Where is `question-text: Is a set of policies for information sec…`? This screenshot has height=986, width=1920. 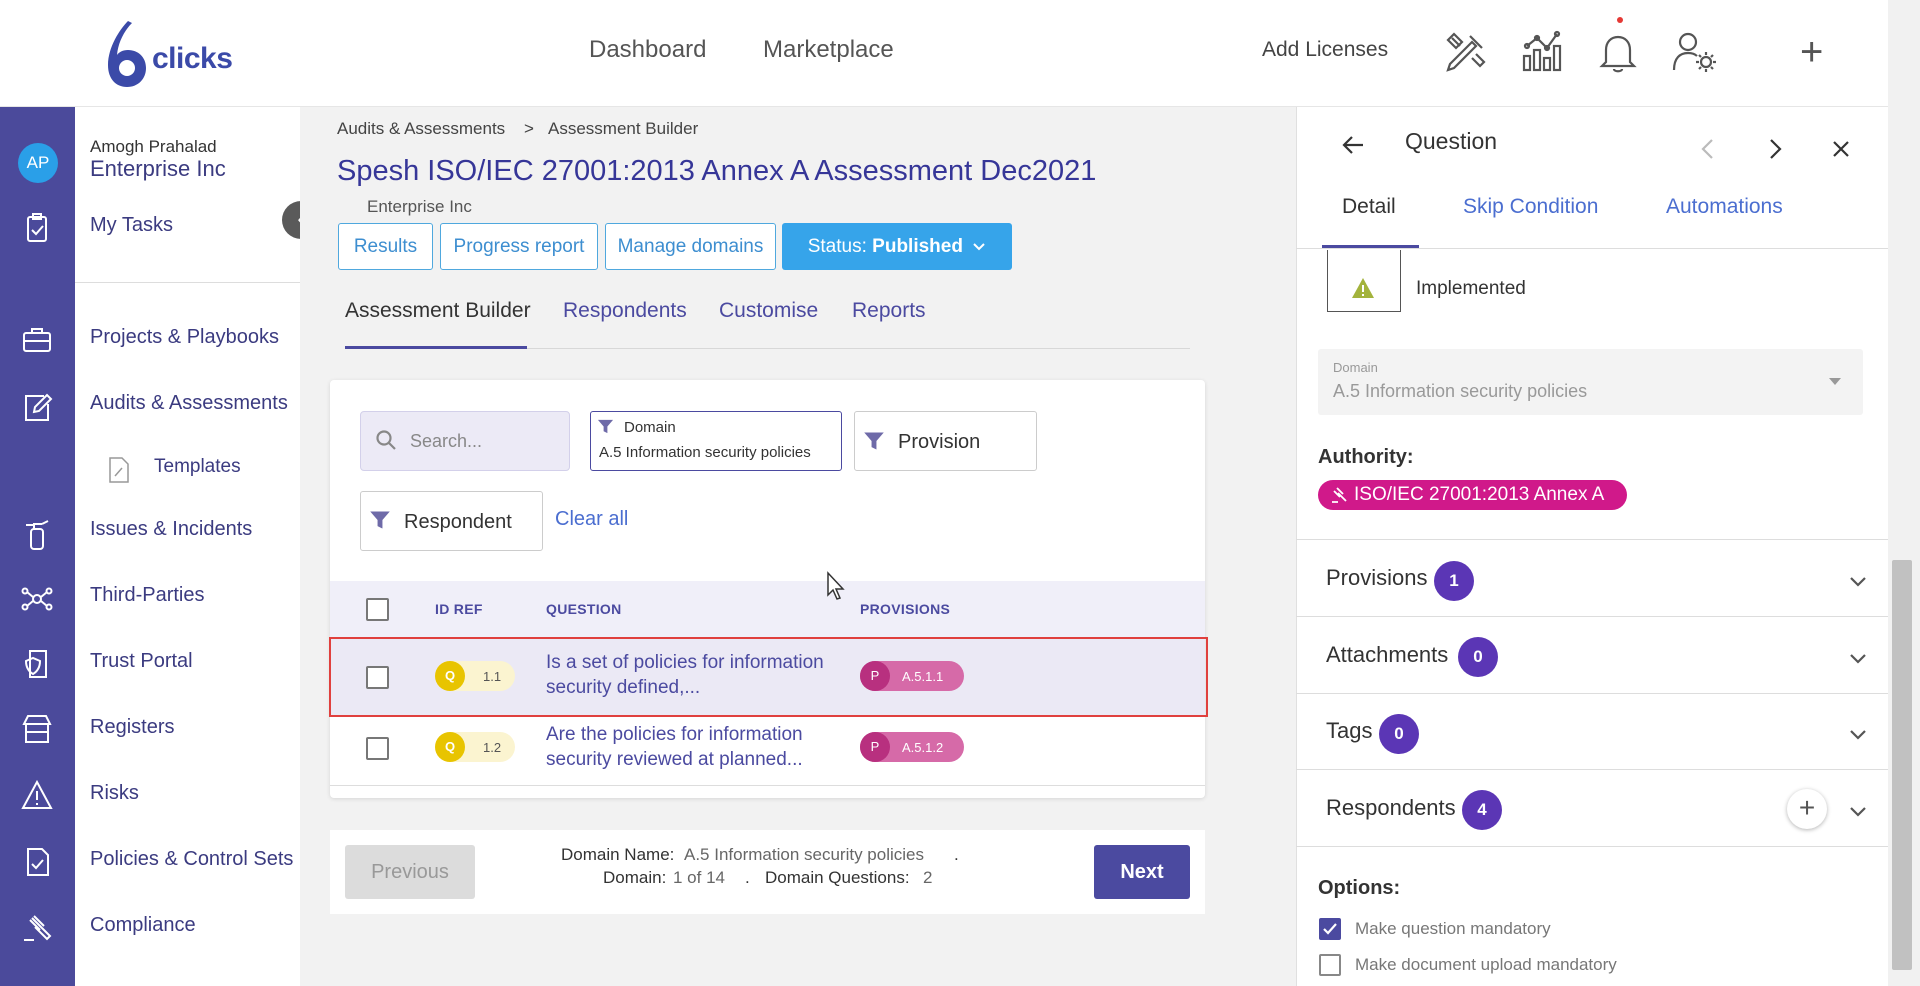 question-text: Is a set of policies for information sec… is located at coordinates (691, 675).